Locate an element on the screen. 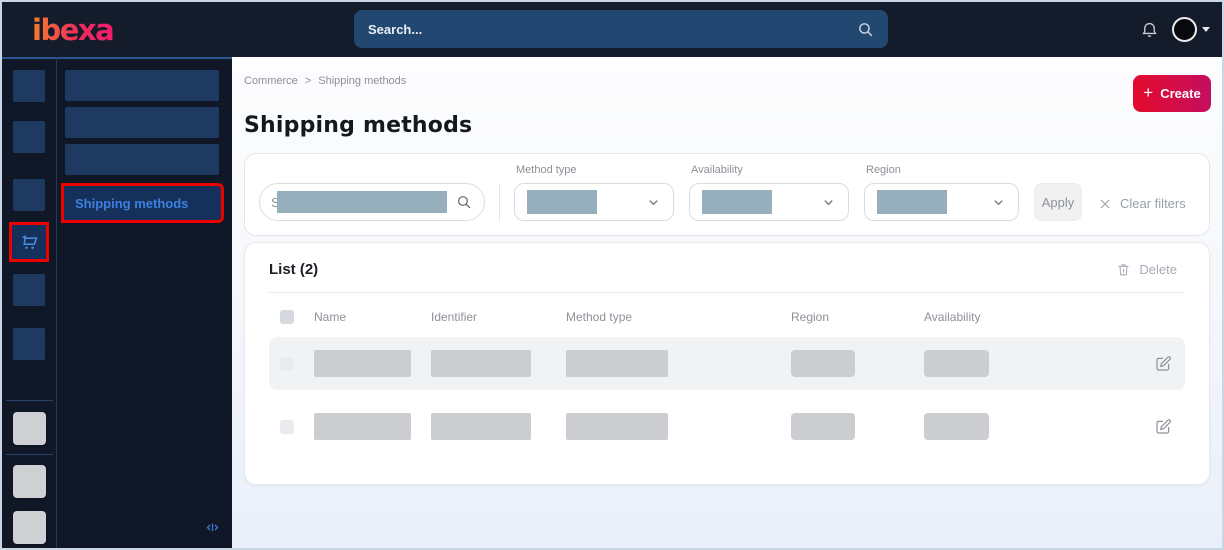 The image size is (1224, 550). collapse-icon is located at coordinates (212, 527).